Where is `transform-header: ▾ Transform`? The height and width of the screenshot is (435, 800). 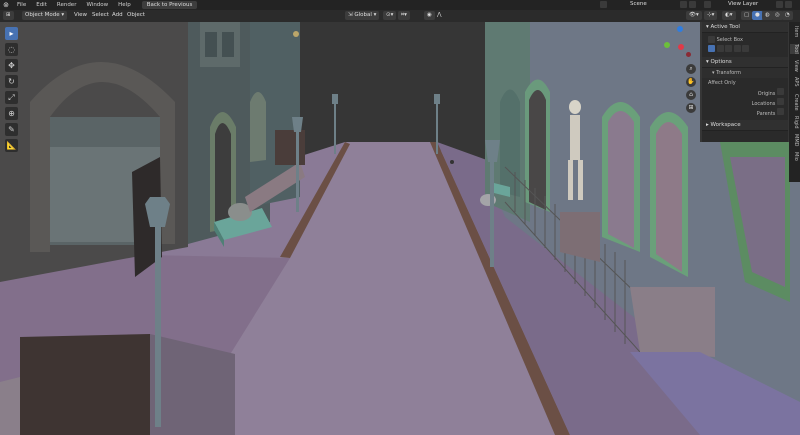
transform-header: ▾ Transform is located at coordinates (745, 73).